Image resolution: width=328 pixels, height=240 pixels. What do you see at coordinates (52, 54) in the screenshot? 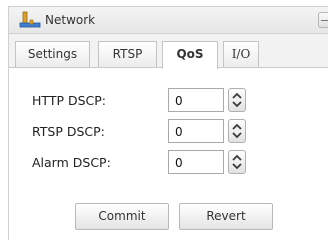
I see `tab-settings: Settings` at bounding box center [52, 54].